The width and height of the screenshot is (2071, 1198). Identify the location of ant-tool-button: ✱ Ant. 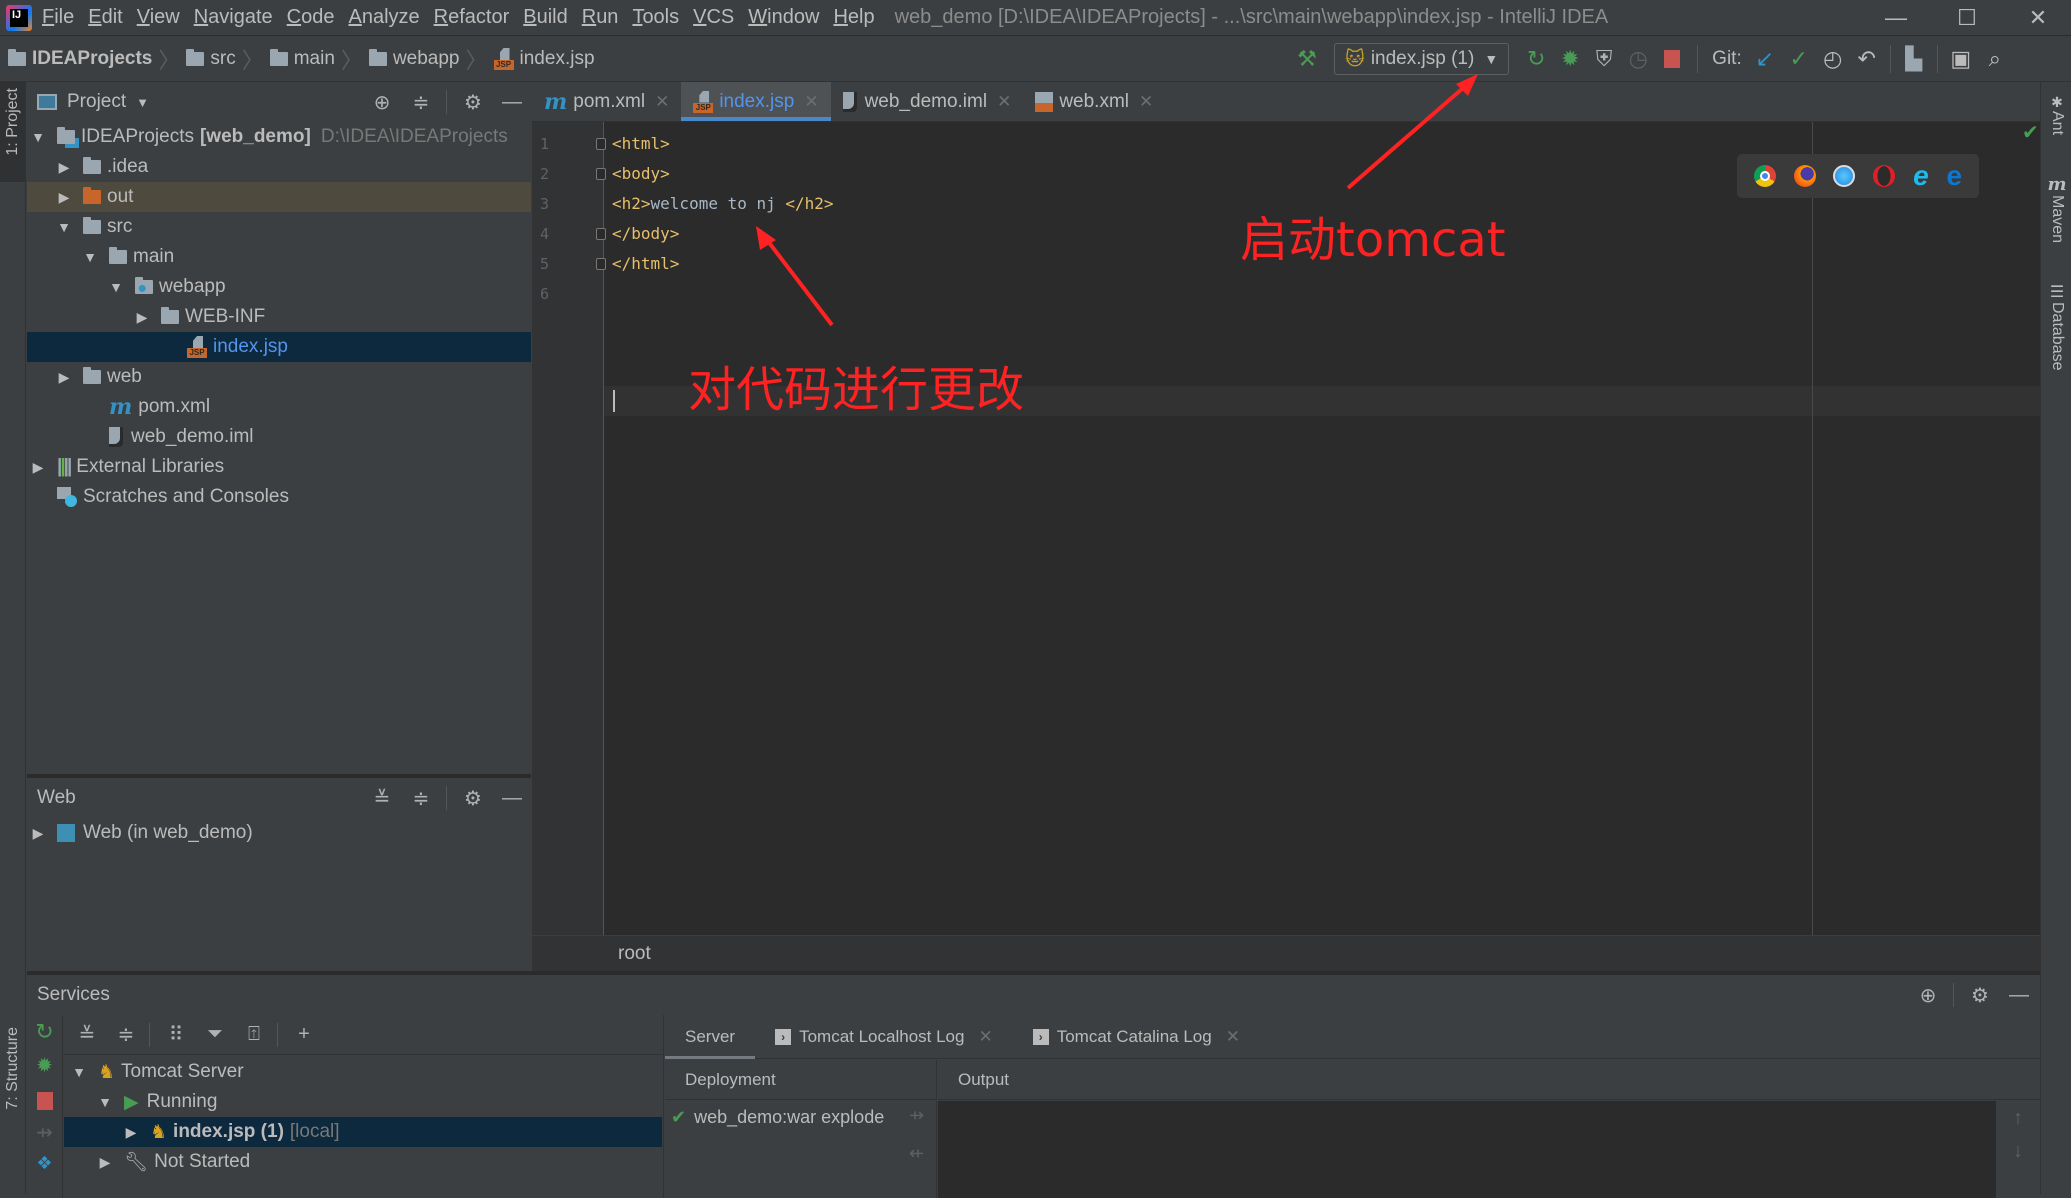
(2057, 117).